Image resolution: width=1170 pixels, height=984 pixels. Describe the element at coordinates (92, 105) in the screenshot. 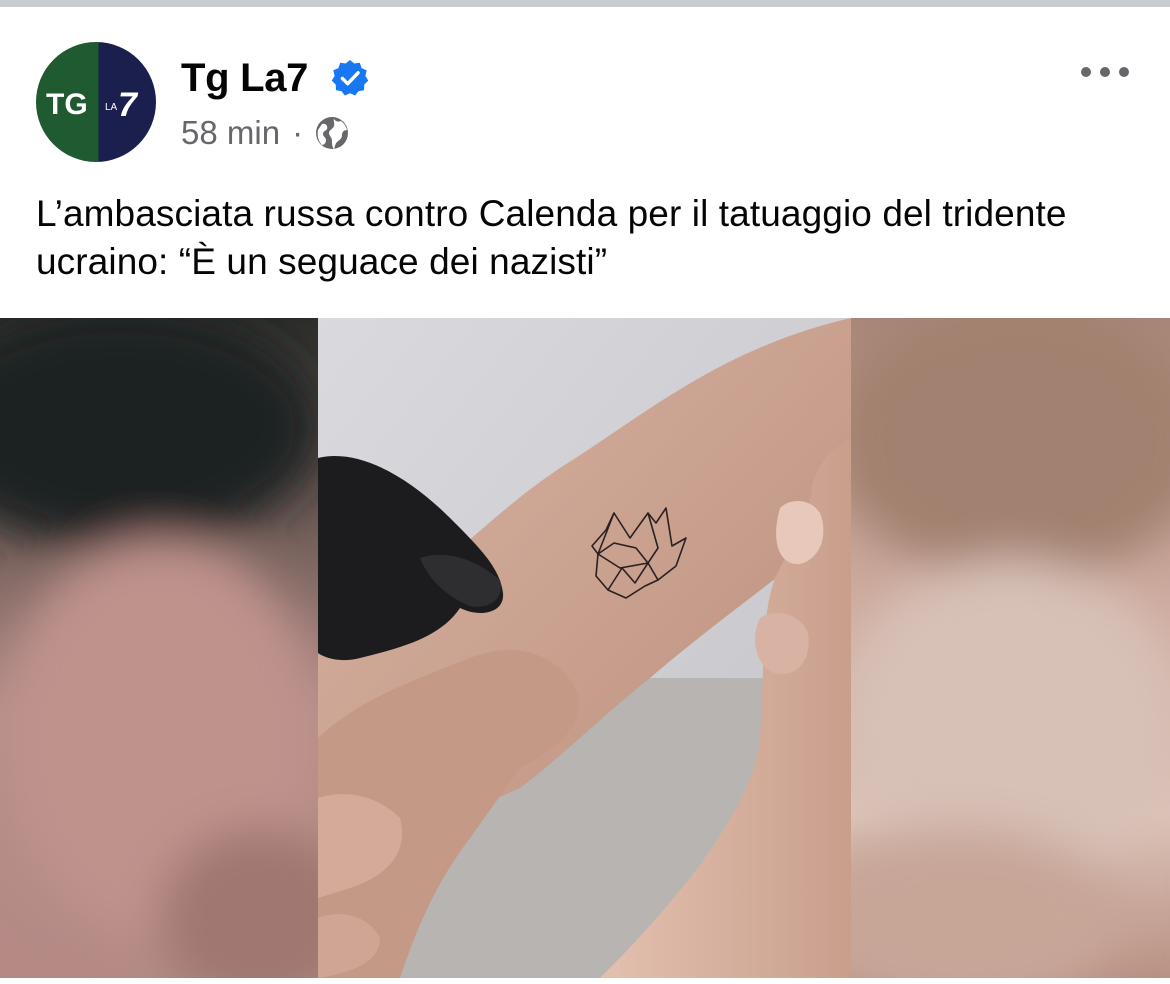

I see `tg-la7-logo: TG LA 7` at that location.